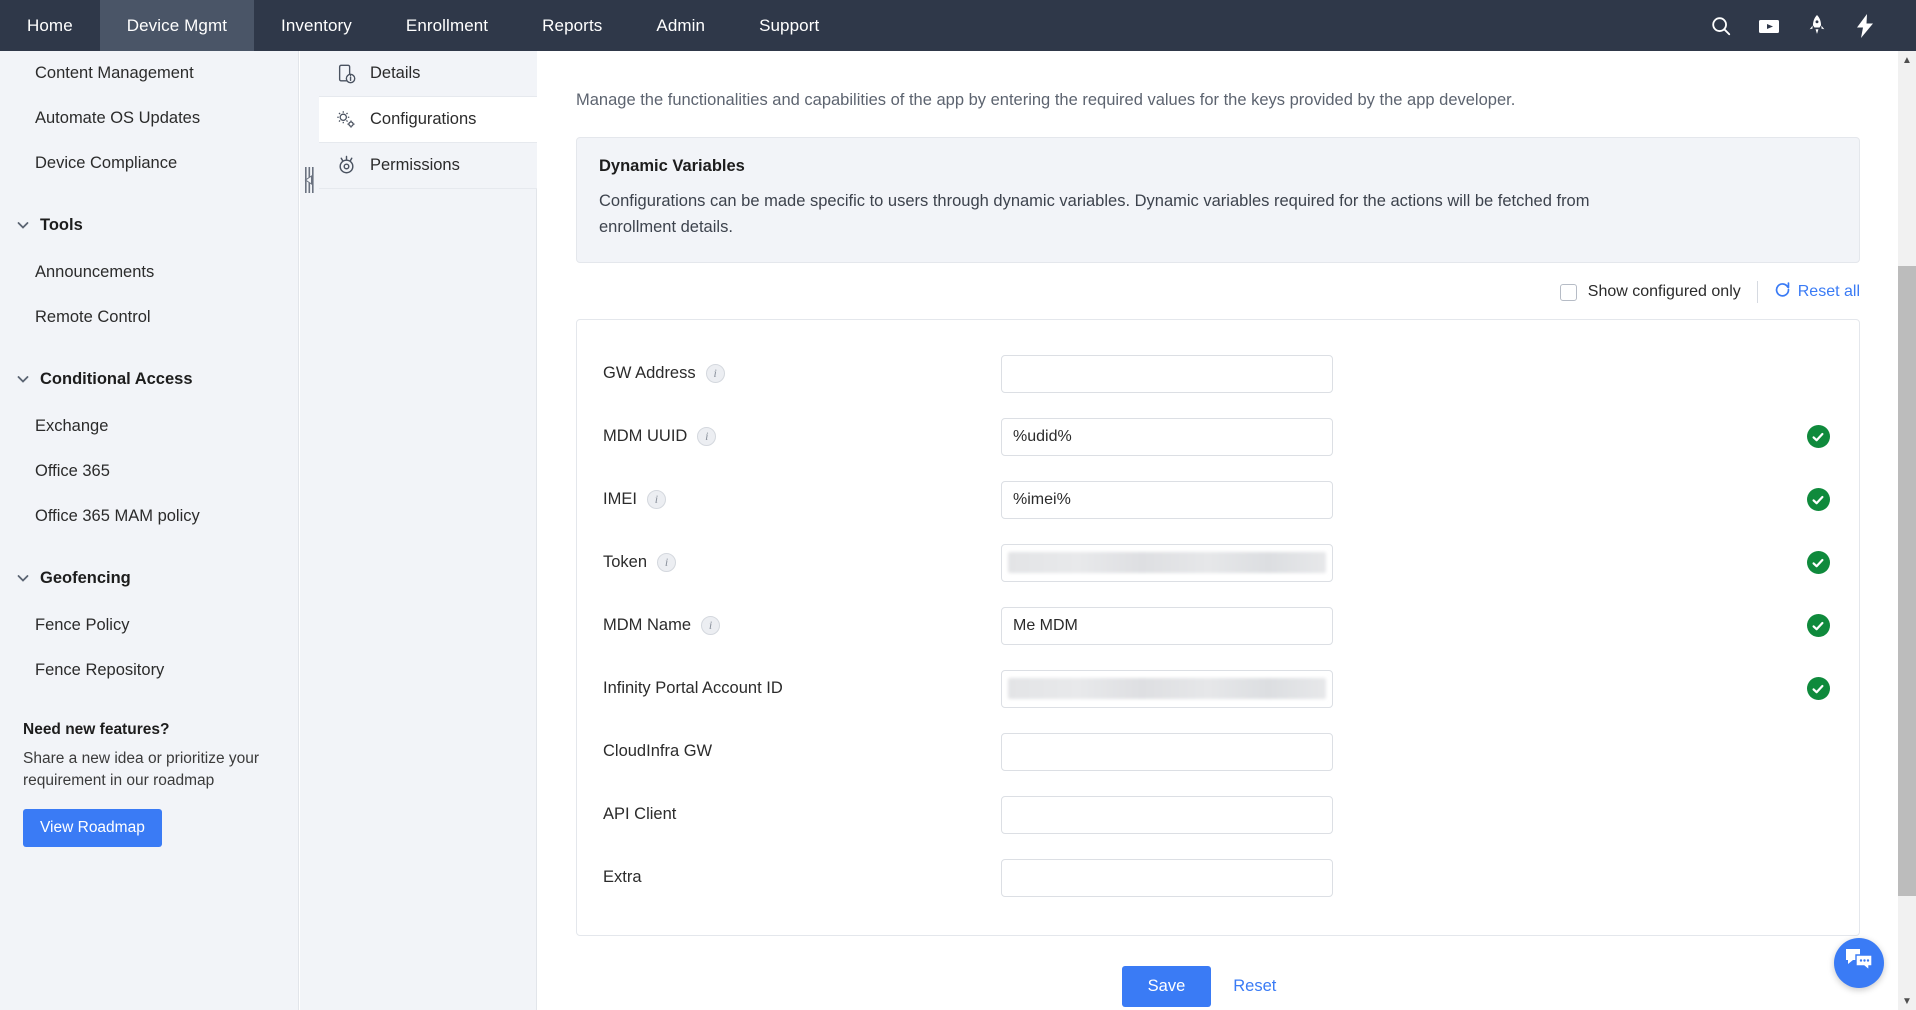 This screenshot has height=1010, width=1916. What do you see at coordinates (658, 751) in the screenshot?
I see `field-label: CloudInfra GW` at bounding box center [658, 751].